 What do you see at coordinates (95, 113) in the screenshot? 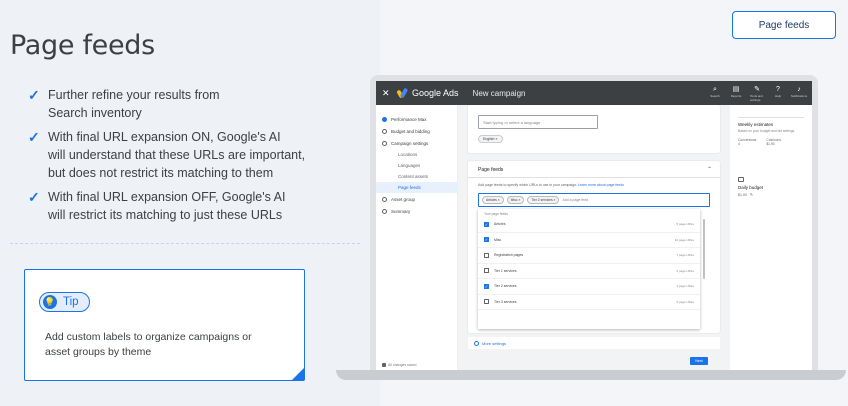
I see `bullet-line: Search inventory` at bounding box center [95, 113].